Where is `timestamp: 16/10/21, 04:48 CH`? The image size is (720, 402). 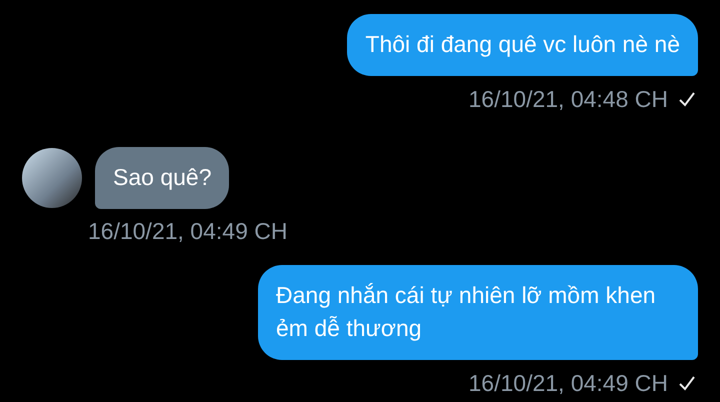
timestamp: 16/10/21, 04:48 CH is located at coordinates (568, 99).